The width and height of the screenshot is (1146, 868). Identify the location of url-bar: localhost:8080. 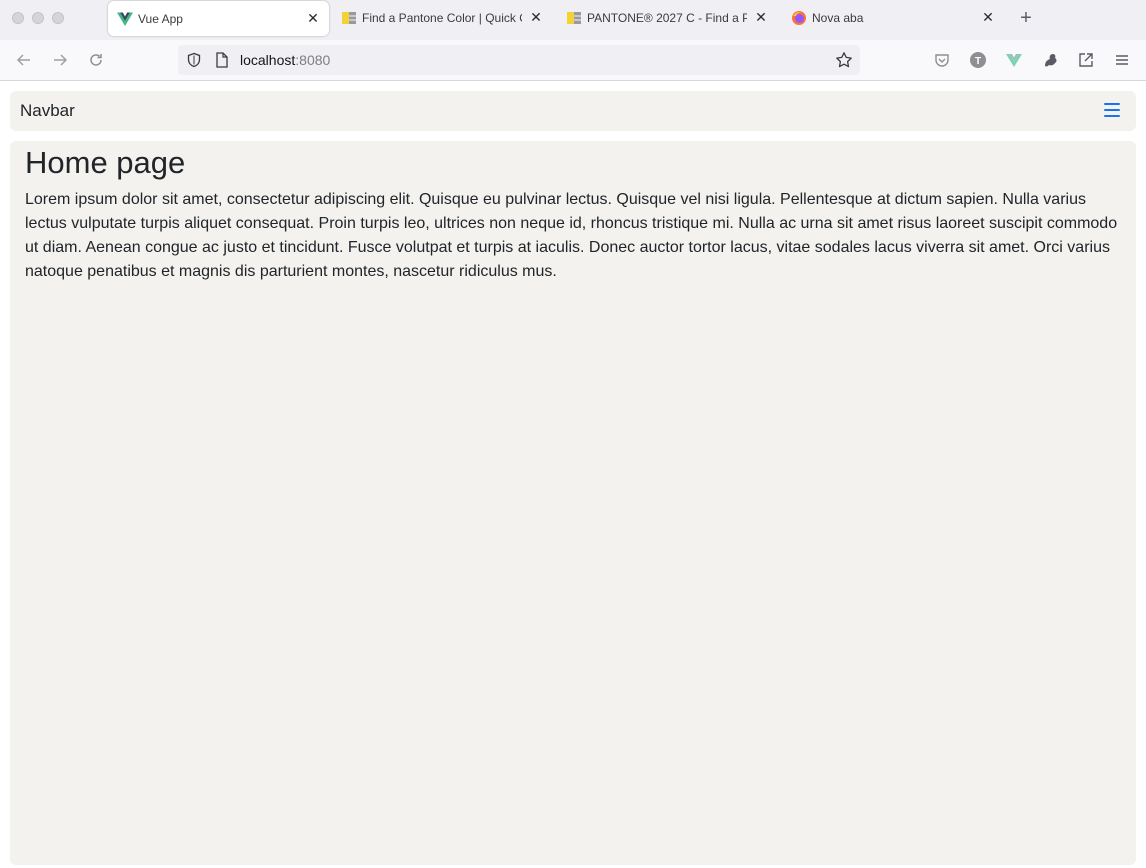
(519, 60).